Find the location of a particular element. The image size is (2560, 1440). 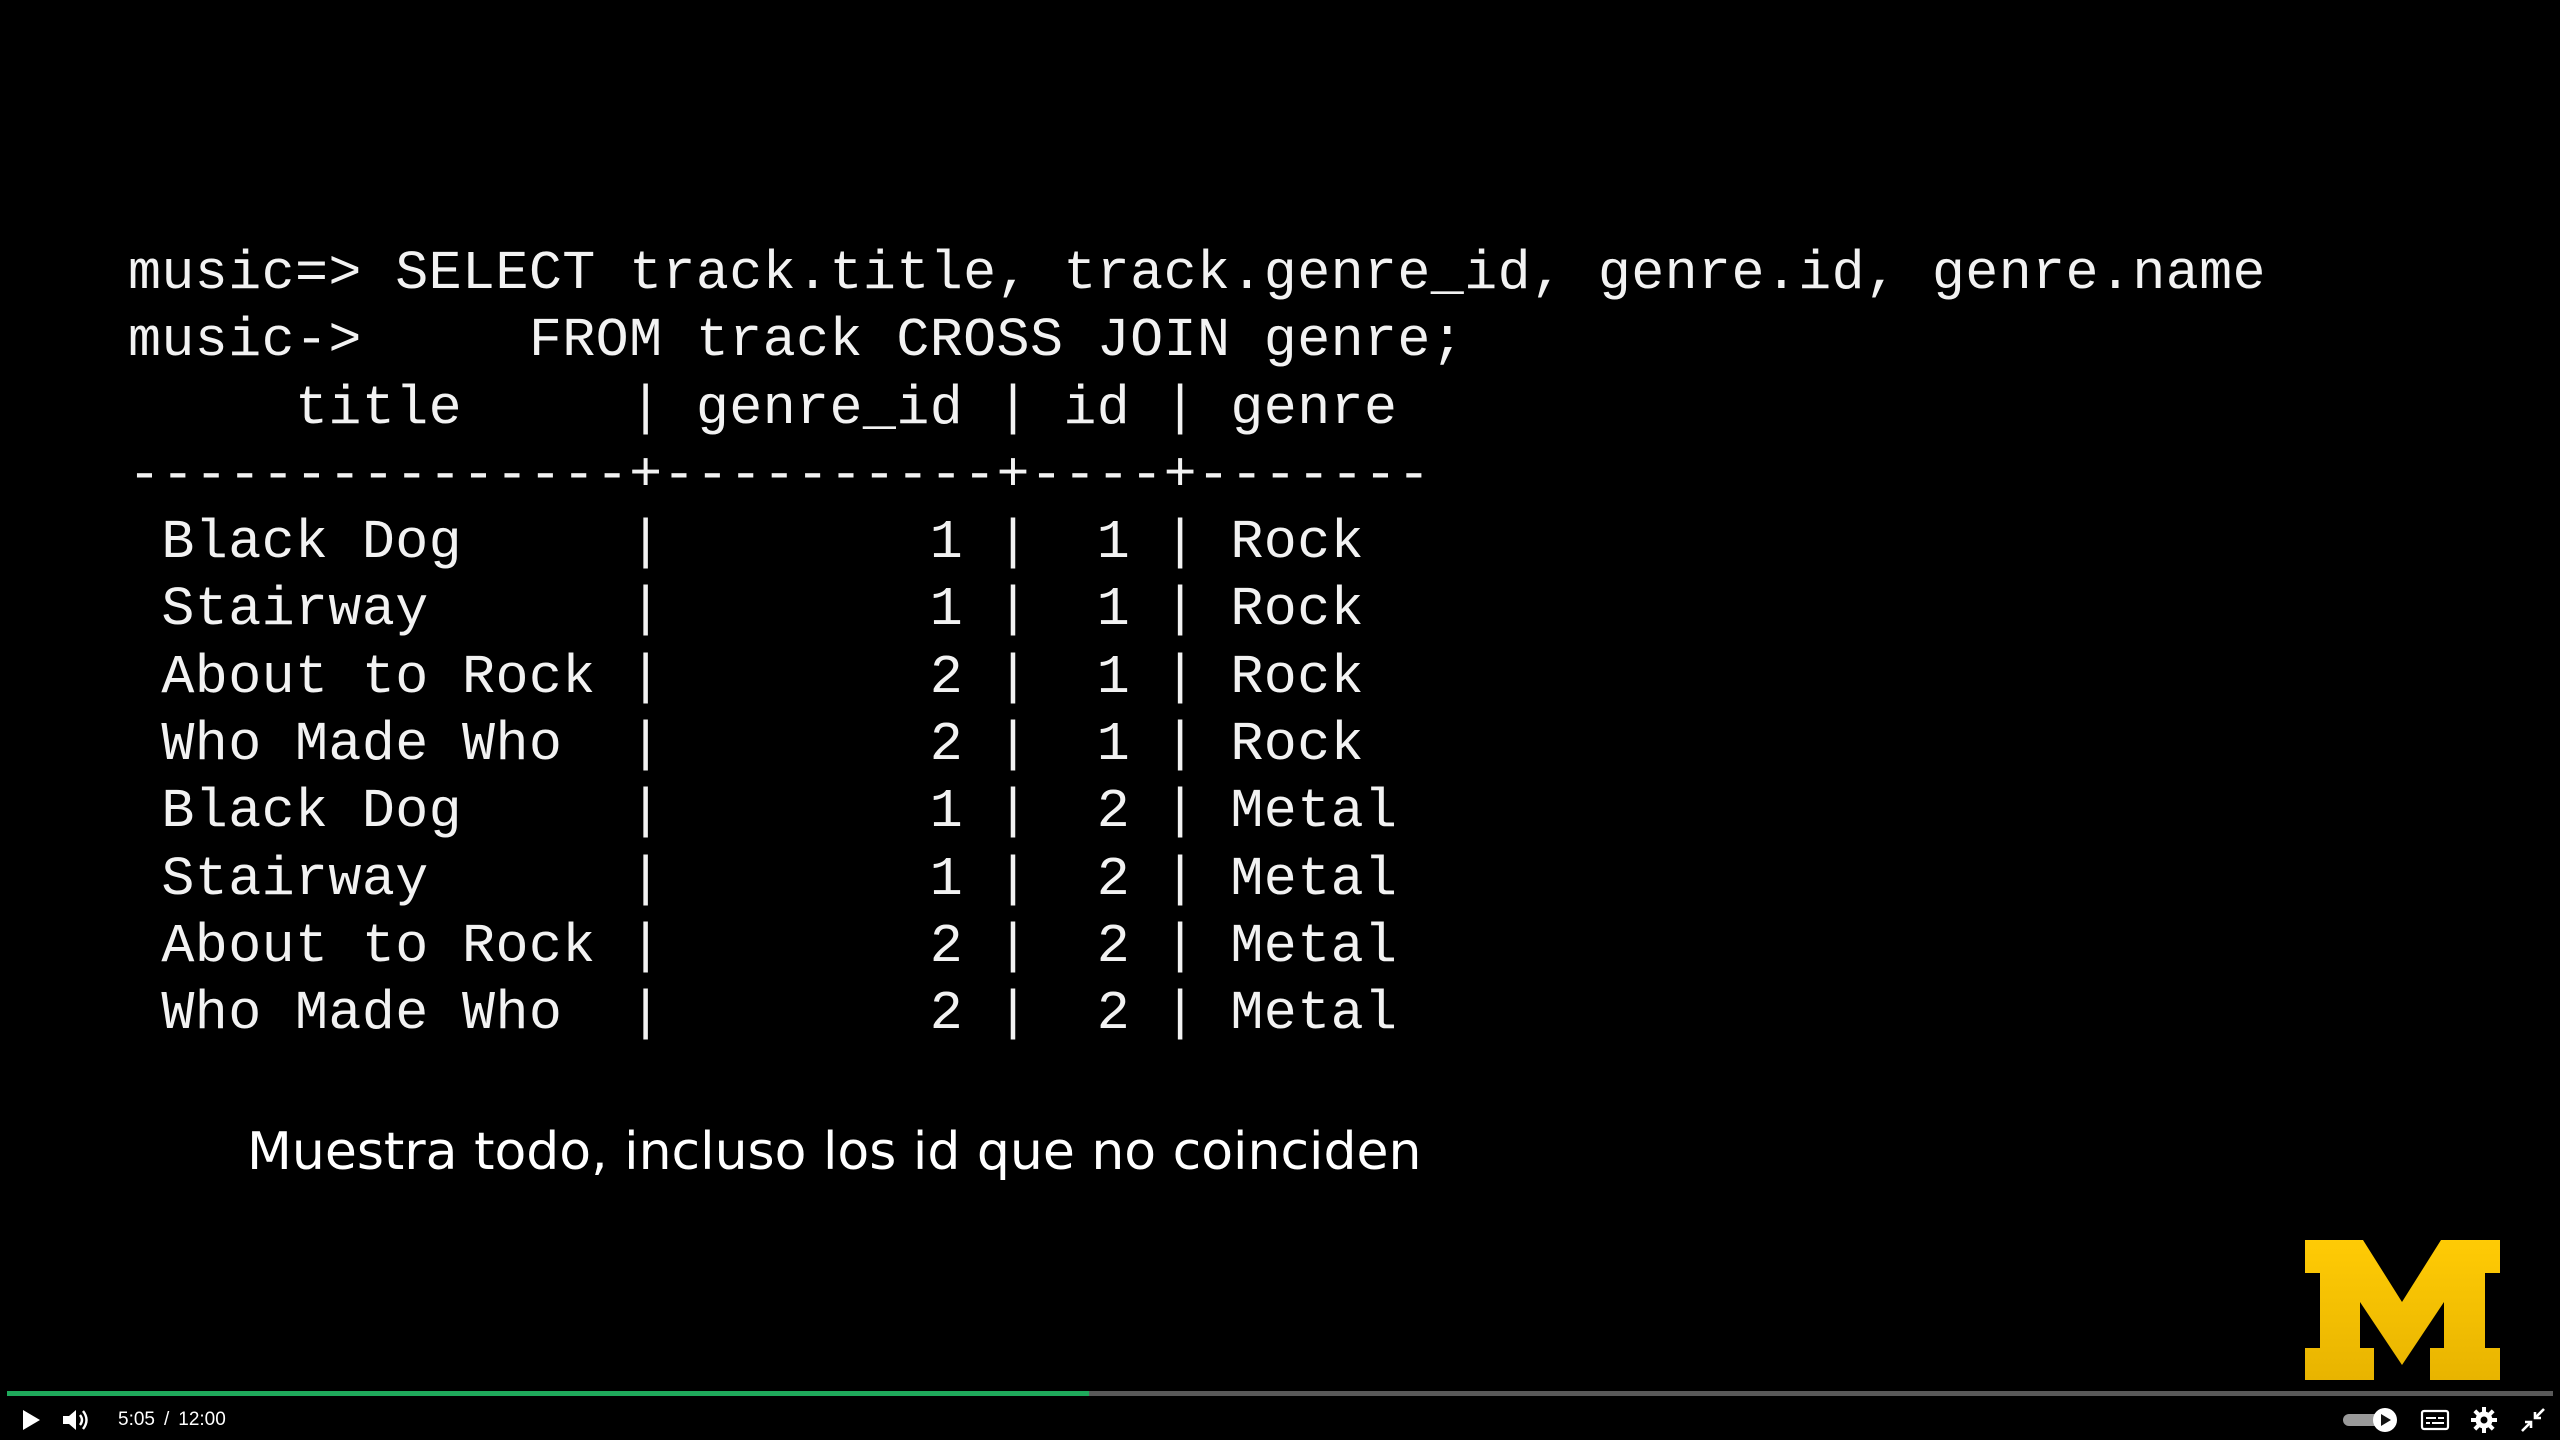

current-time: 5:05 is located at coordinates (136, 1419).